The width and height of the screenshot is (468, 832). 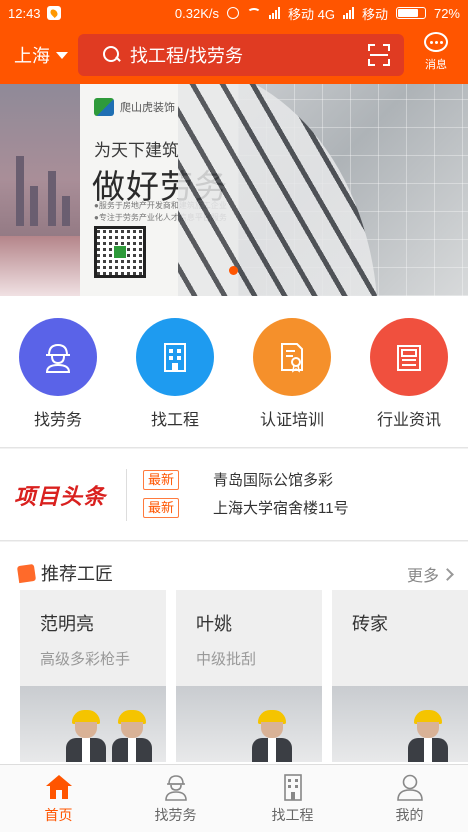 I want to click on category-certification: 认证培训, so click(x=292, y=374).